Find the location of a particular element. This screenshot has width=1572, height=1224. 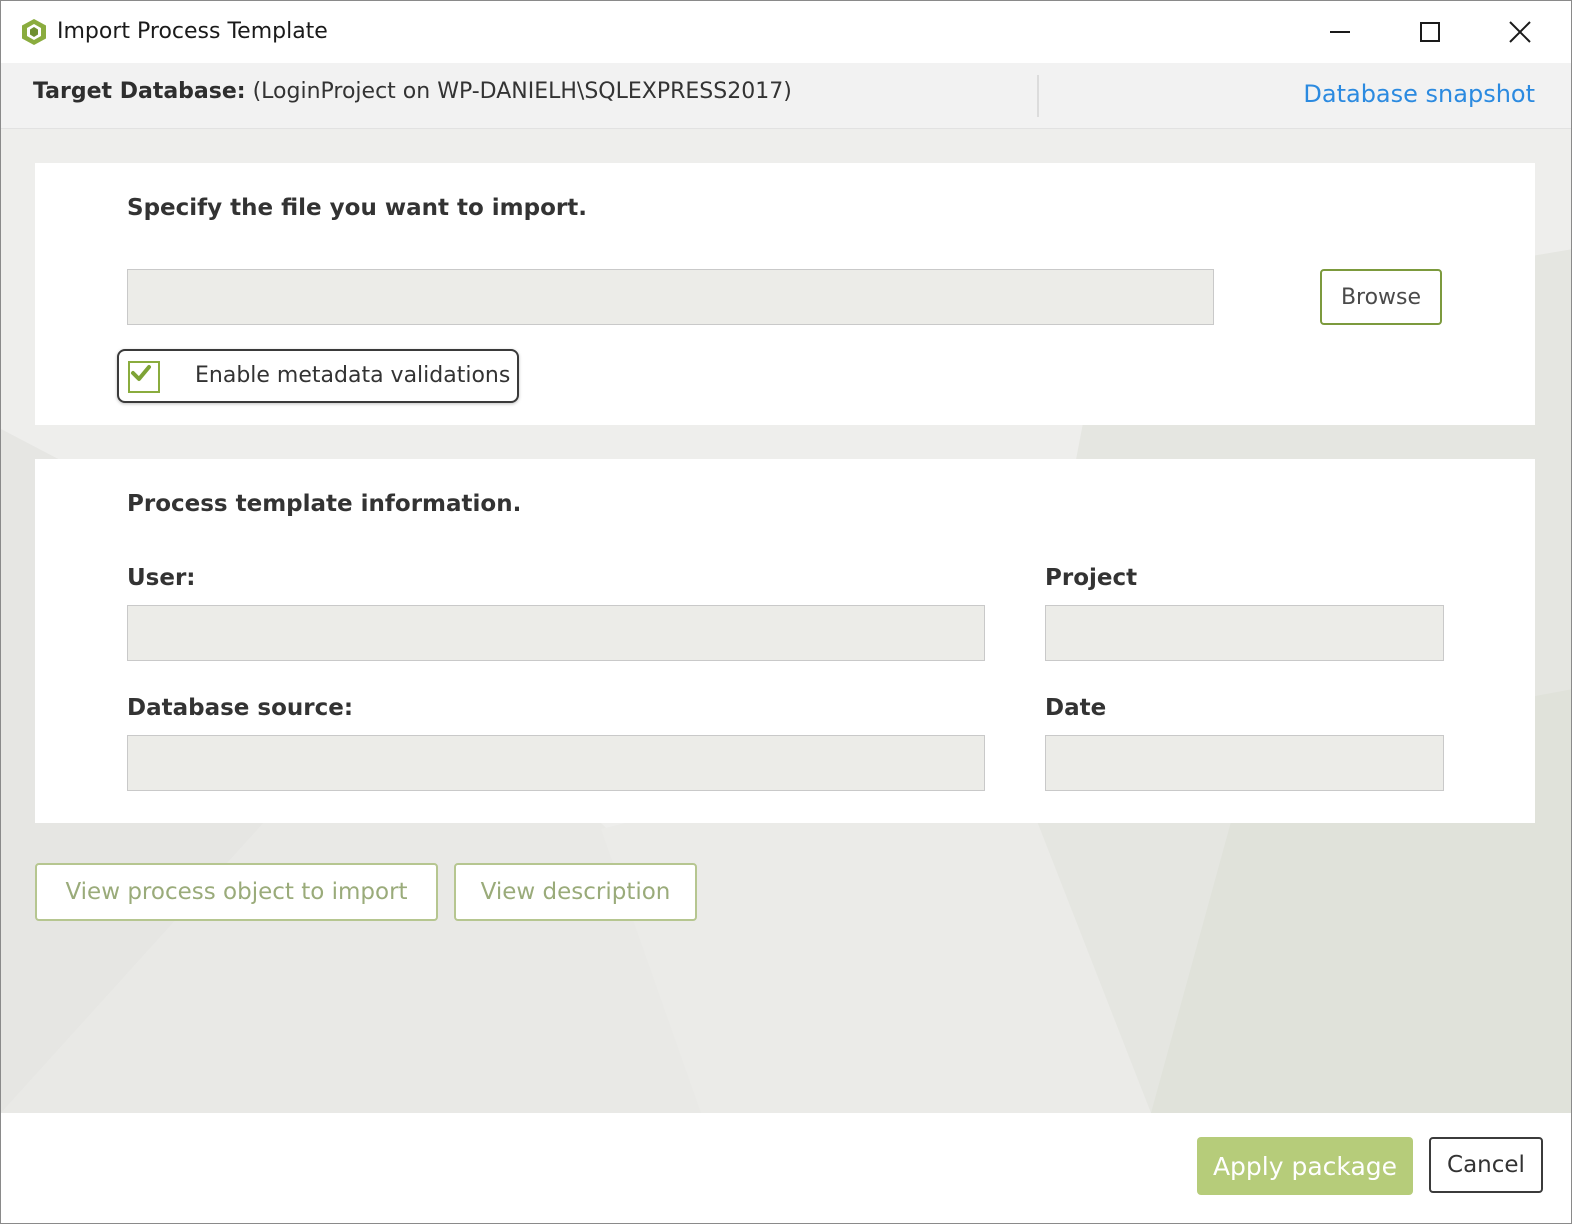

cancel-button: Cancel is located at coordinates (1486, 1165).